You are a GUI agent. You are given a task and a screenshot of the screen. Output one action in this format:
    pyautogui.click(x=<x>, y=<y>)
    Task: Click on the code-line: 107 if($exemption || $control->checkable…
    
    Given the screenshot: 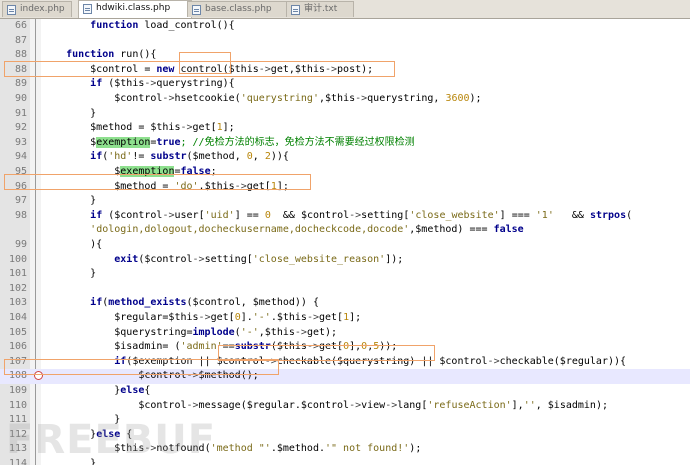 What is the action you would take?
    pyautogui.click(x=345, y=362)
    